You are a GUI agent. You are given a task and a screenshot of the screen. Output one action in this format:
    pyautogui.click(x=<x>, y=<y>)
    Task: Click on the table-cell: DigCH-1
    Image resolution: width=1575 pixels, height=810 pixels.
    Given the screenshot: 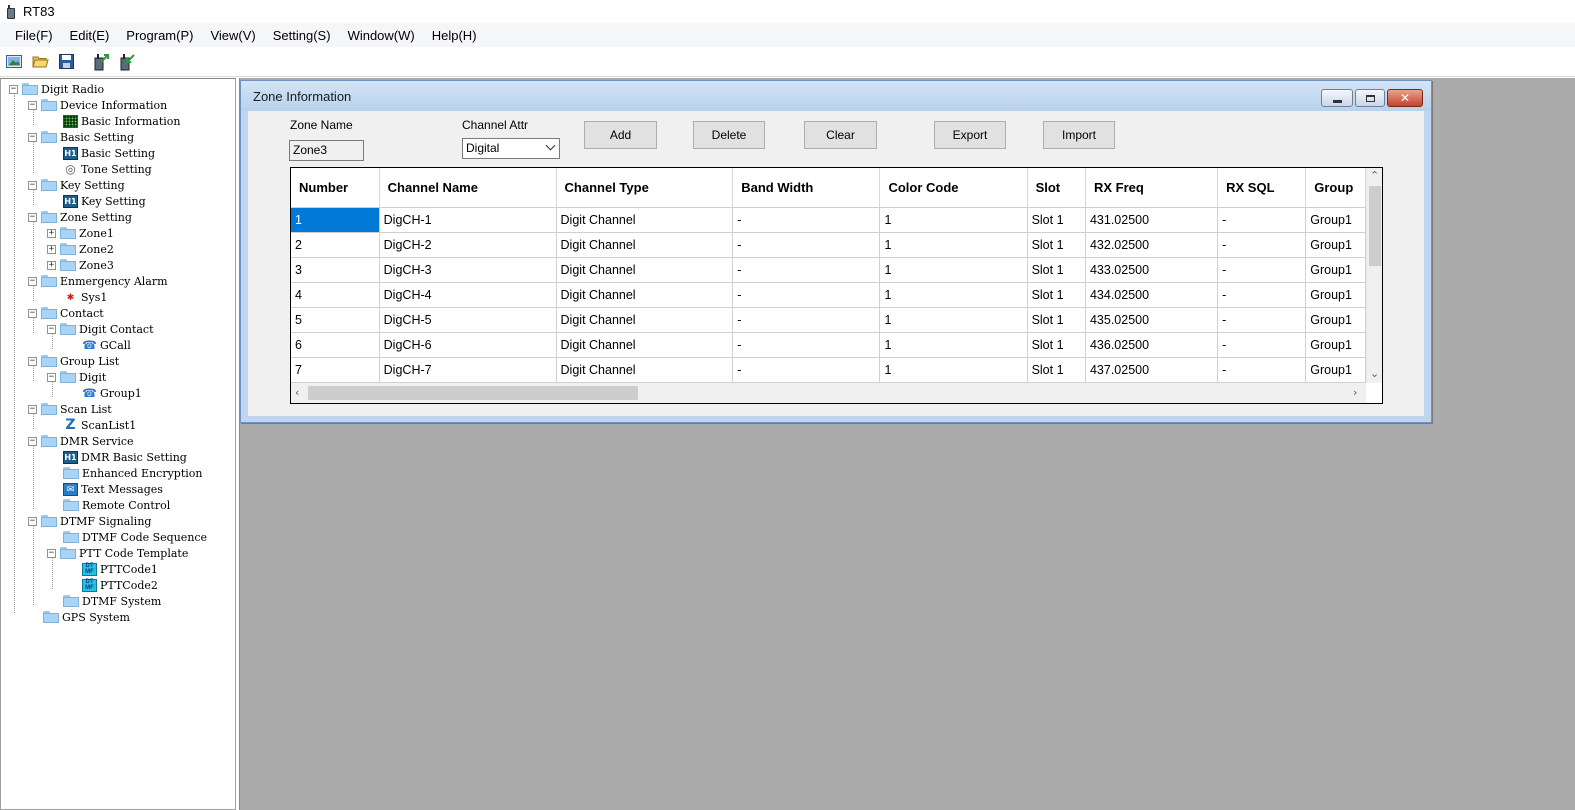 What is the action you would take?
    pyautogui.click(x=468, y=220)
    